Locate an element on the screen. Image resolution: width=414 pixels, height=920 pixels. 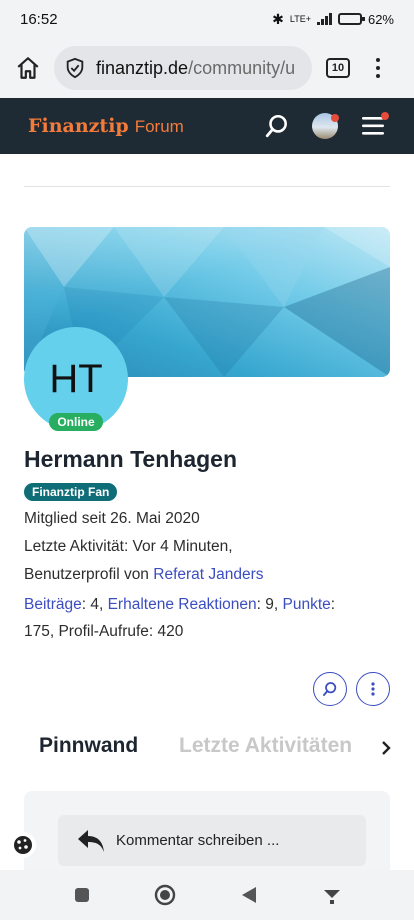
home-nav-button is located at coordinates (165, 895).